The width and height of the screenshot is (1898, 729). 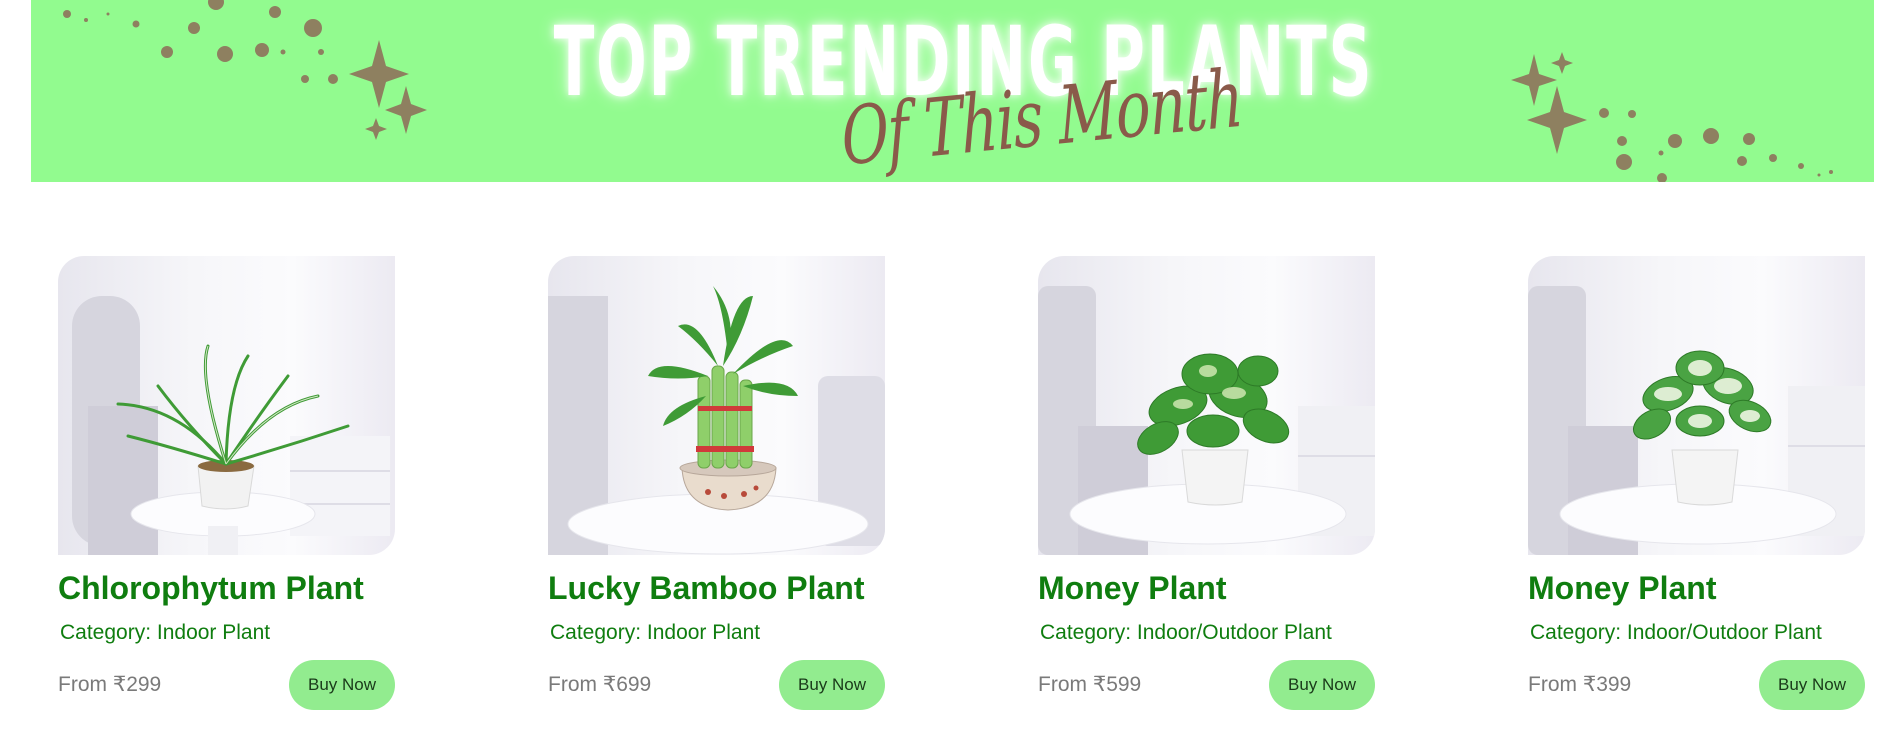 I want to click on product-name: Chlorophytum Plant, so click(x=268, y=588).